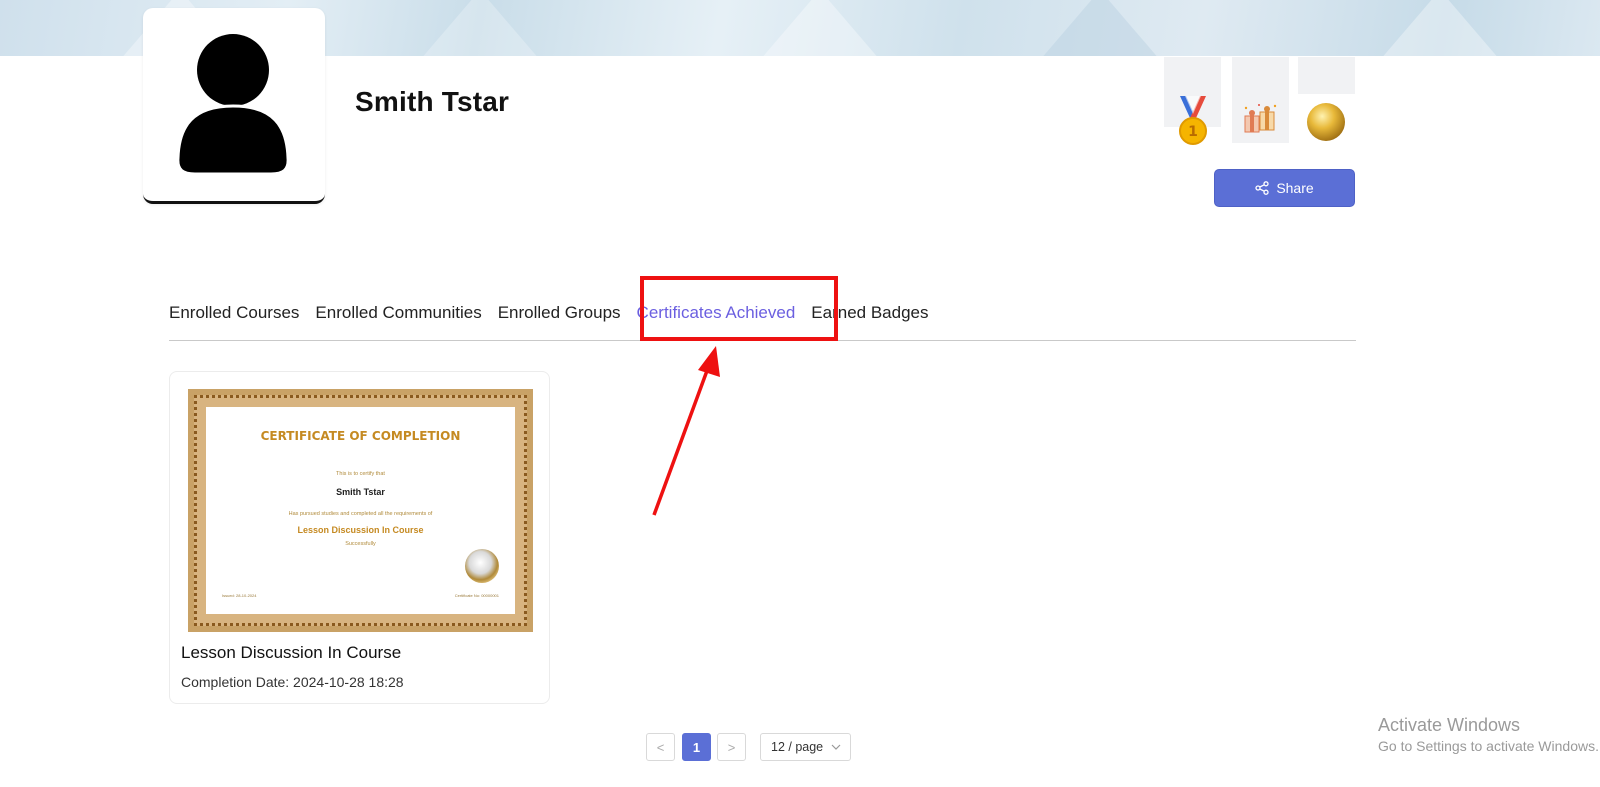  Describe the element at coordinates (797, 747) in the screenshot. I see `page-size-value: 12 / page` at that location.